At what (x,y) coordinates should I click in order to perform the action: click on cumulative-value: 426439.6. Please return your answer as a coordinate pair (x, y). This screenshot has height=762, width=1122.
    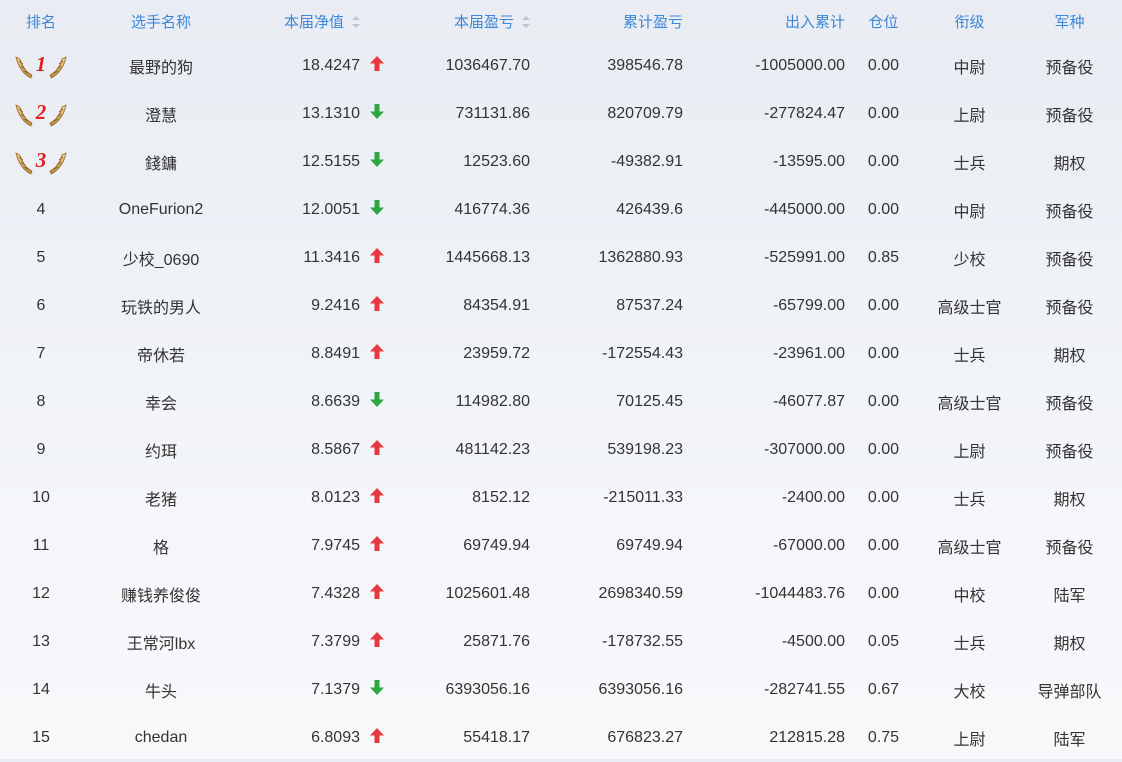
    Looking at the image, I should click on (649, 209).